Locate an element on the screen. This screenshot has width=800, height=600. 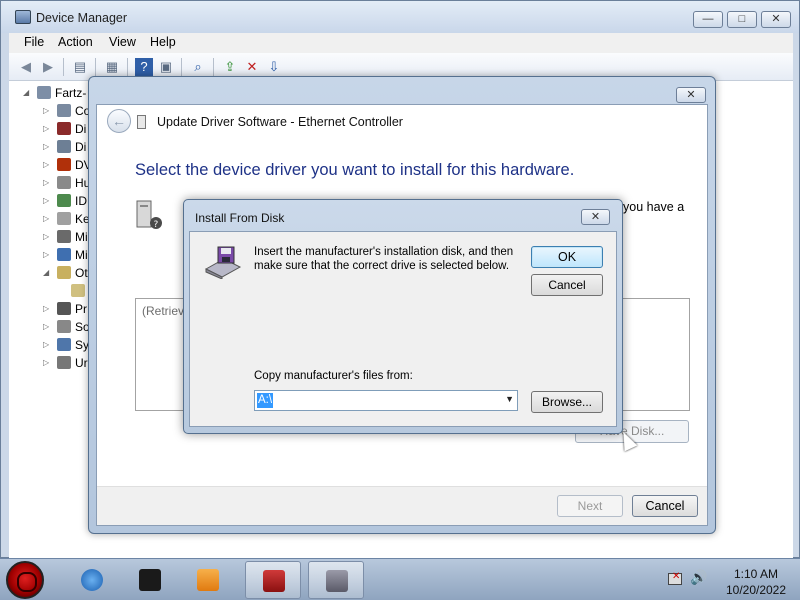
install-disk-icon is located at coordinates (223, 262).